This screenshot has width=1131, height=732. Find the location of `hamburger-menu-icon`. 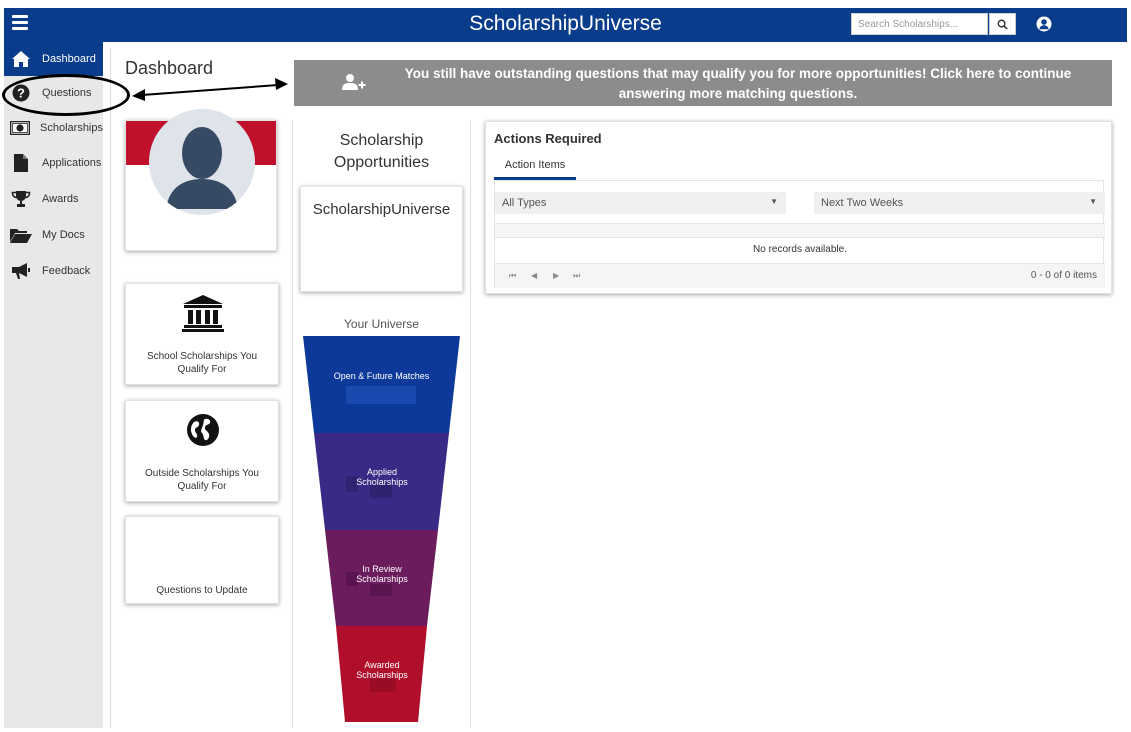

hamburger-menu-icon is located at coordinates (20, 22).